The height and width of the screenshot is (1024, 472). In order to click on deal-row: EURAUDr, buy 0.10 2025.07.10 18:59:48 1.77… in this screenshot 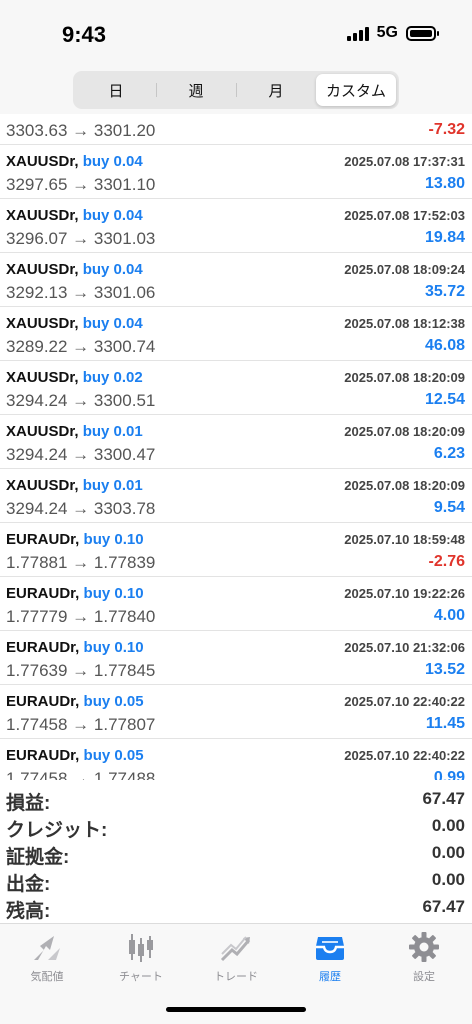, I will do `click(236, 550)`.